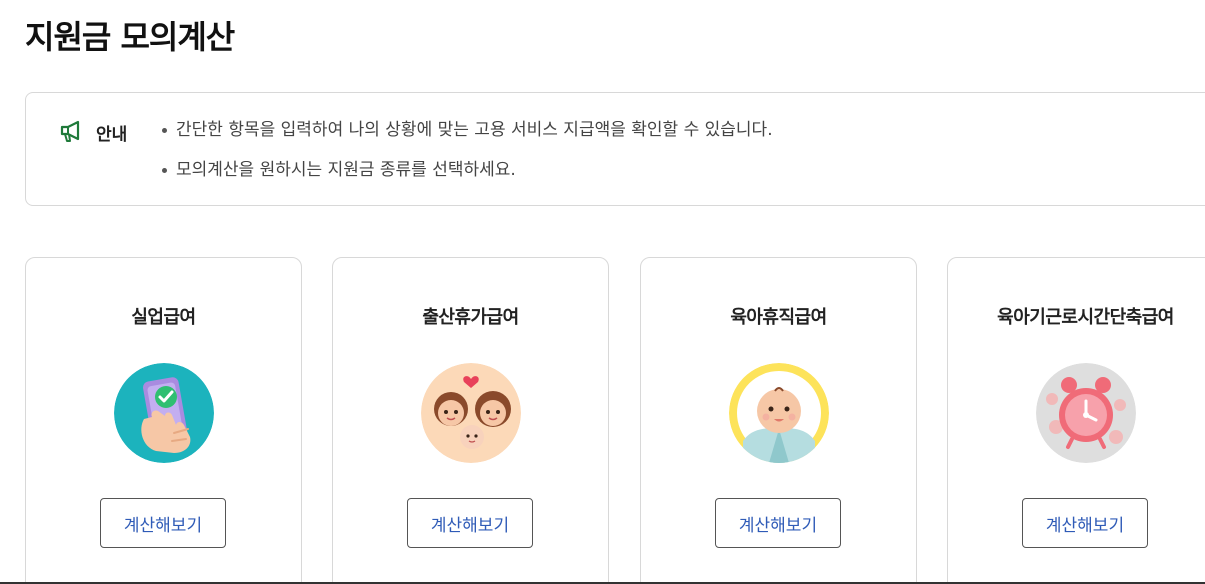  What do you see at coordinates (130, 37) in the screenshot?
I see `page-title: 지원금 모의계산` at bounding box center [130, 37].